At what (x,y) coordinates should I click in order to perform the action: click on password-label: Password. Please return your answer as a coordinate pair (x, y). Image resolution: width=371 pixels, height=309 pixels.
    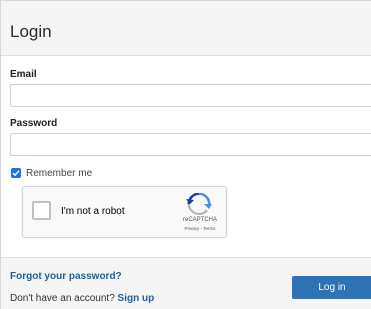
    Looking at the image, I should click on (34, 123).